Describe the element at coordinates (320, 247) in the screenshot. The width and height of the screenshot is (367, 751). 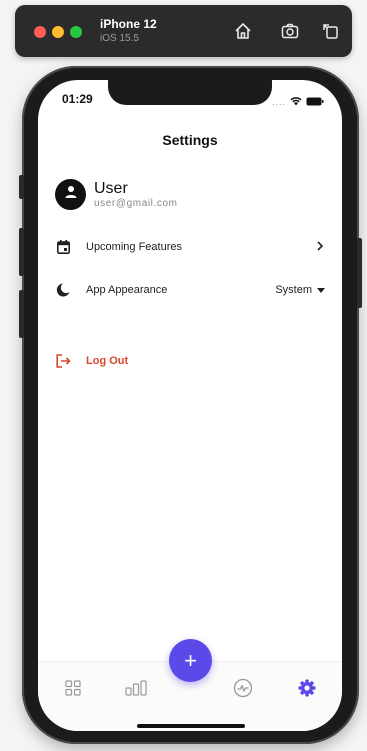
I see `chevron-right-icon` at that location.